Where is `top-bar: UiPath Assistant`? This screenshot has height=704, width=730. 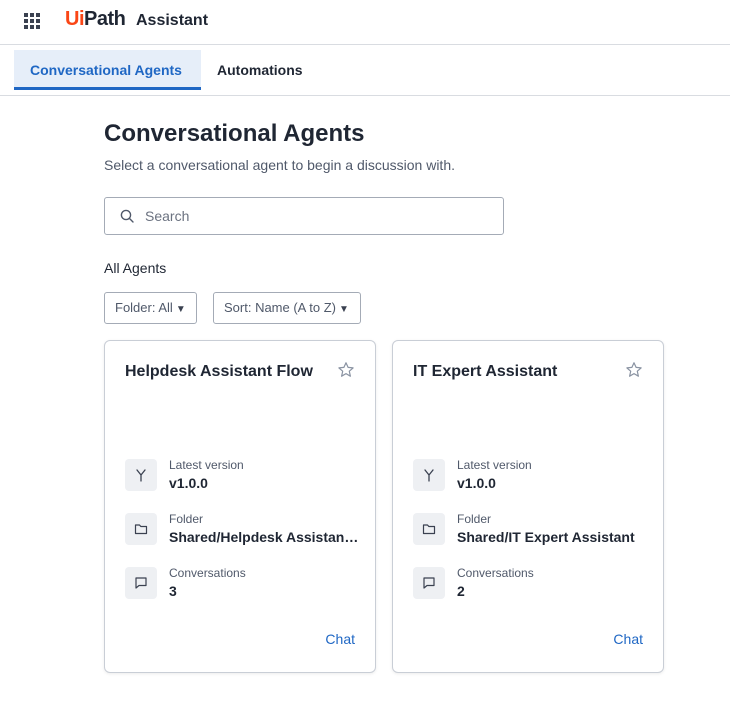 top-bar: UiPath Assistant is located at coordinates (365, 22).